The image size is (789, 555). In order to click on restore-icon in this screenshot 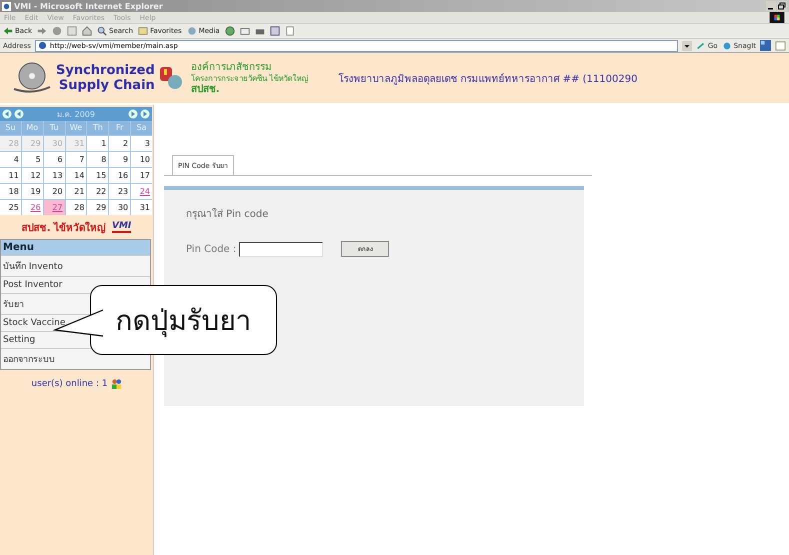, I will do `click(782, 6)`.